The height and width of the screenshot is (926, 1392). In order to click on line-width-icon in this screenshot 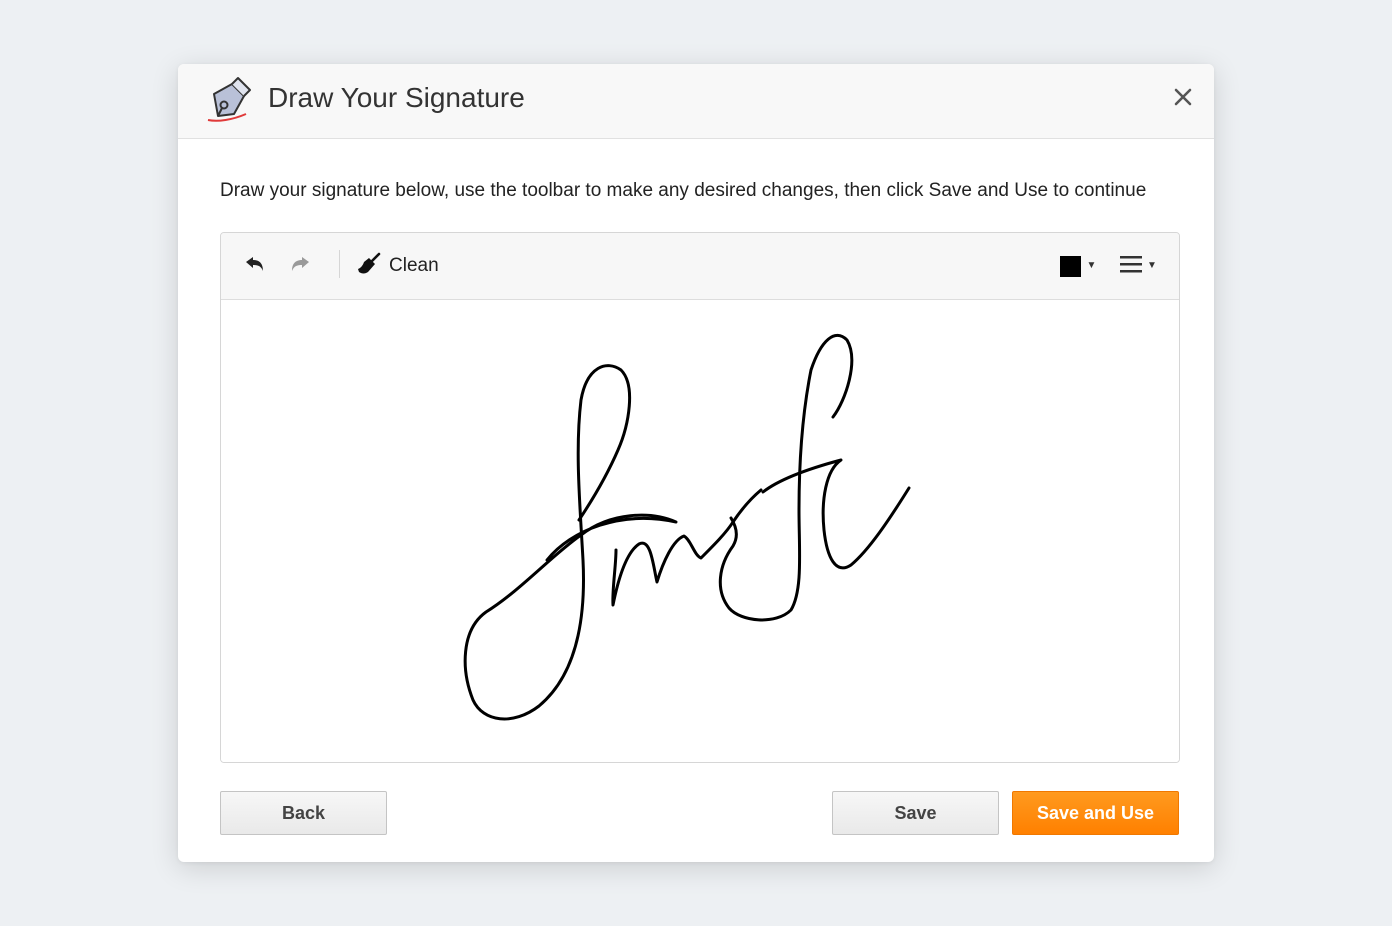, I will do `click(1131, 266)`.